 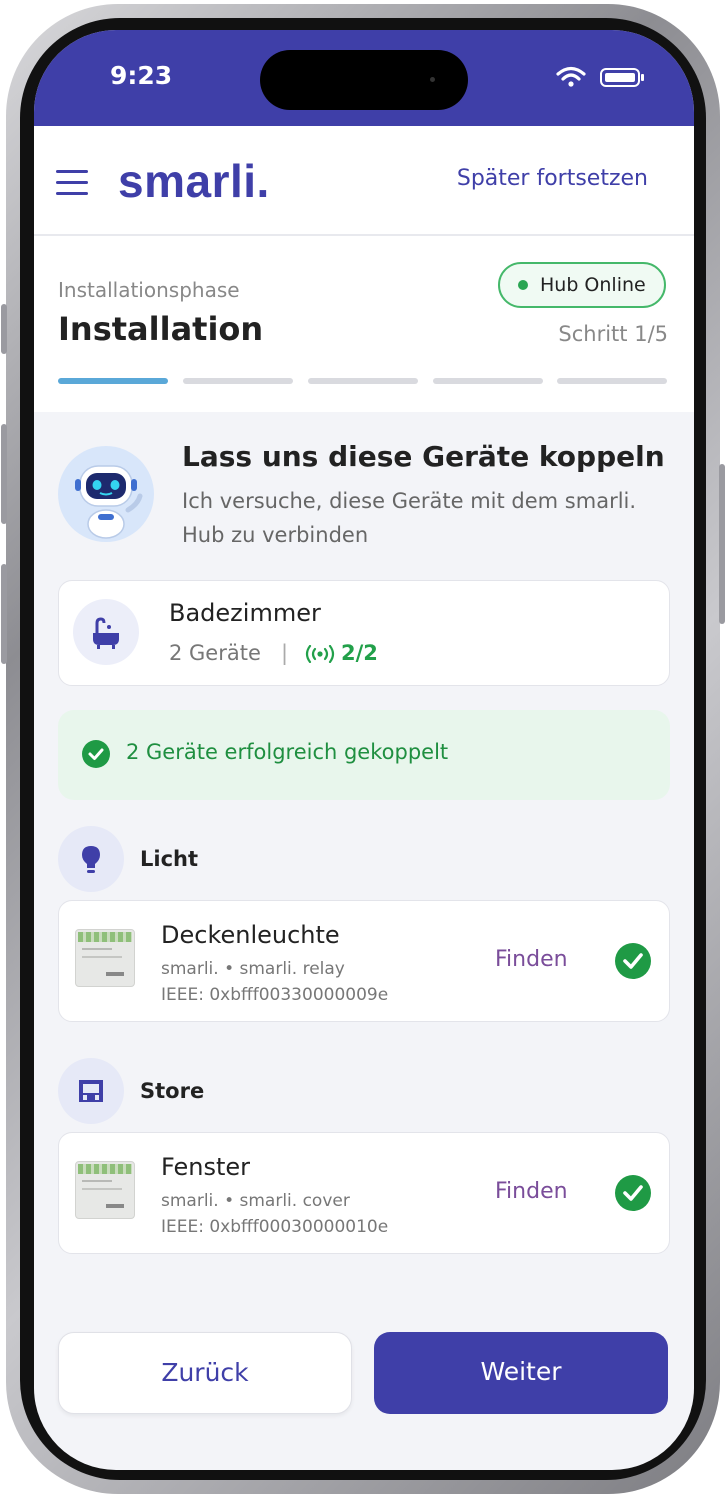 What do you see at coordinates (106, 494) in the screenshot?
I see `robot-avatar-icon` at bounding box center [106, 494].